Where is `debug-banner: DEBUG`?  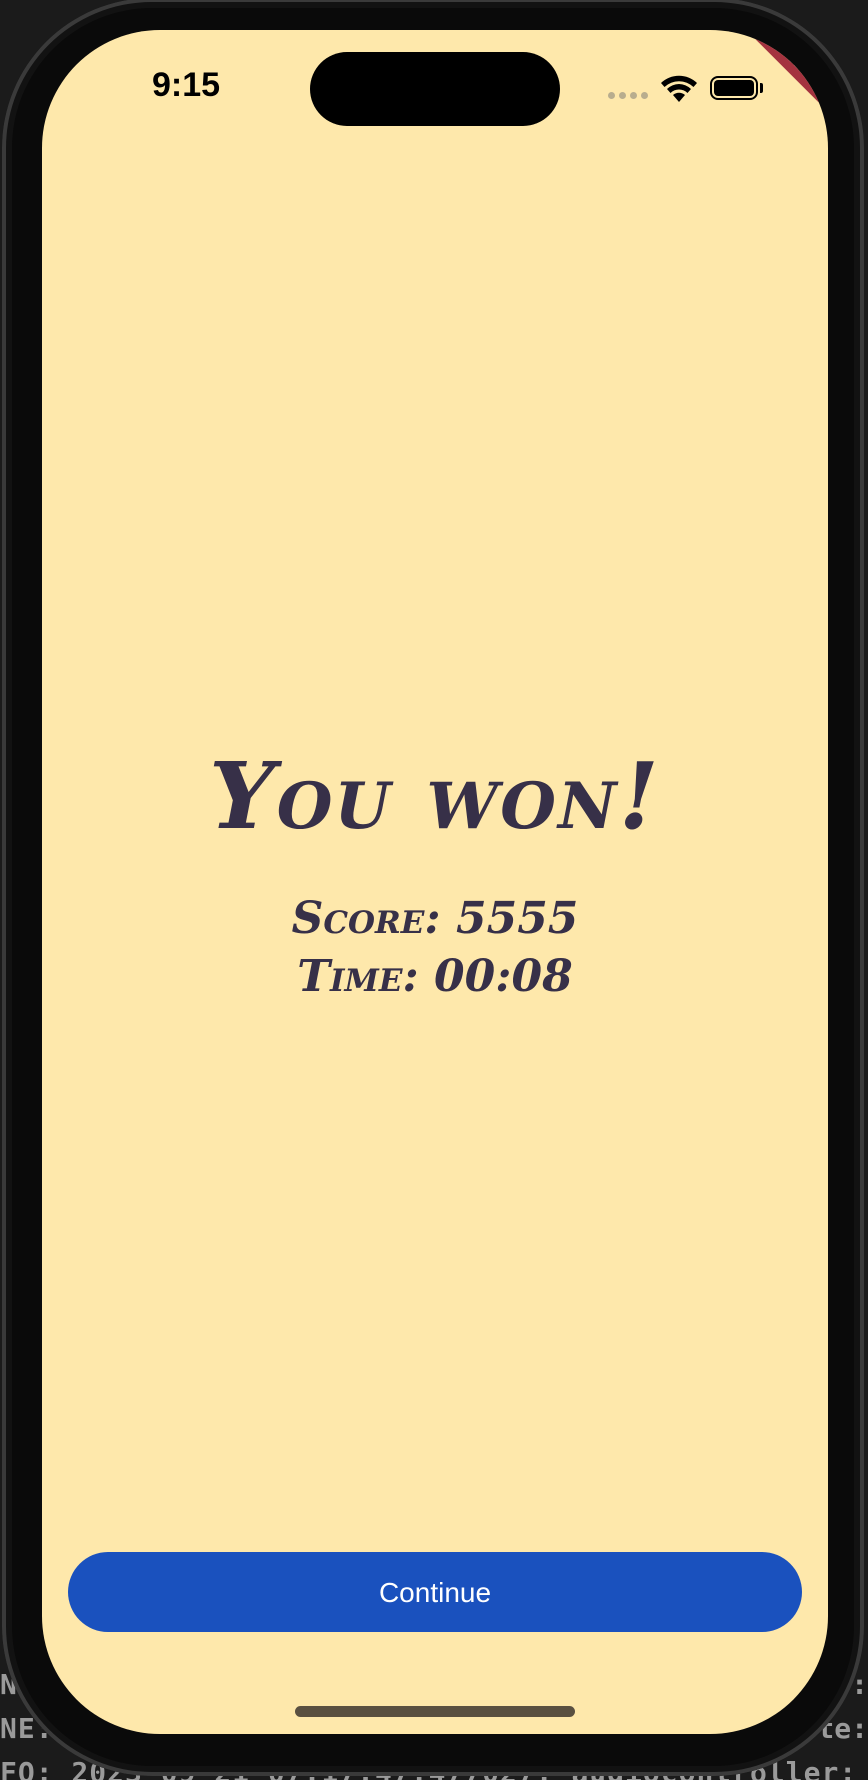 debug-banner: DEBUG is located at coordinates (758, 100).